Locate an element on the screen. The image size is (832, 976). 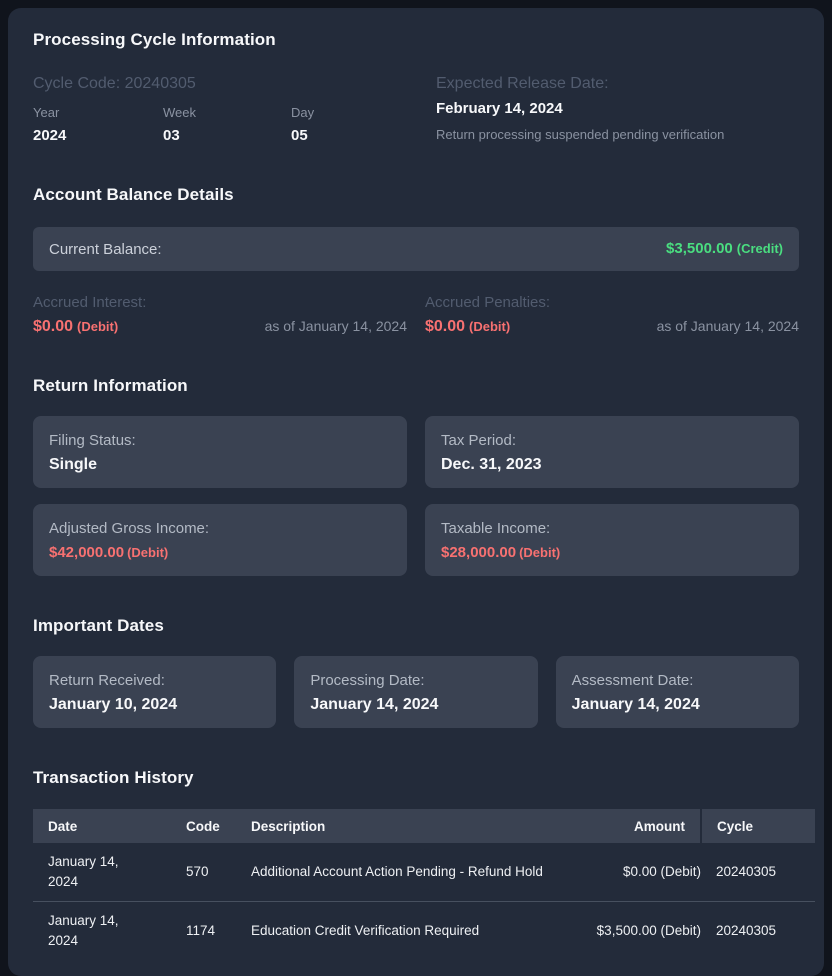
current-balance-value: $3,500.00 (Credit) is located at coordinates (724, 249).